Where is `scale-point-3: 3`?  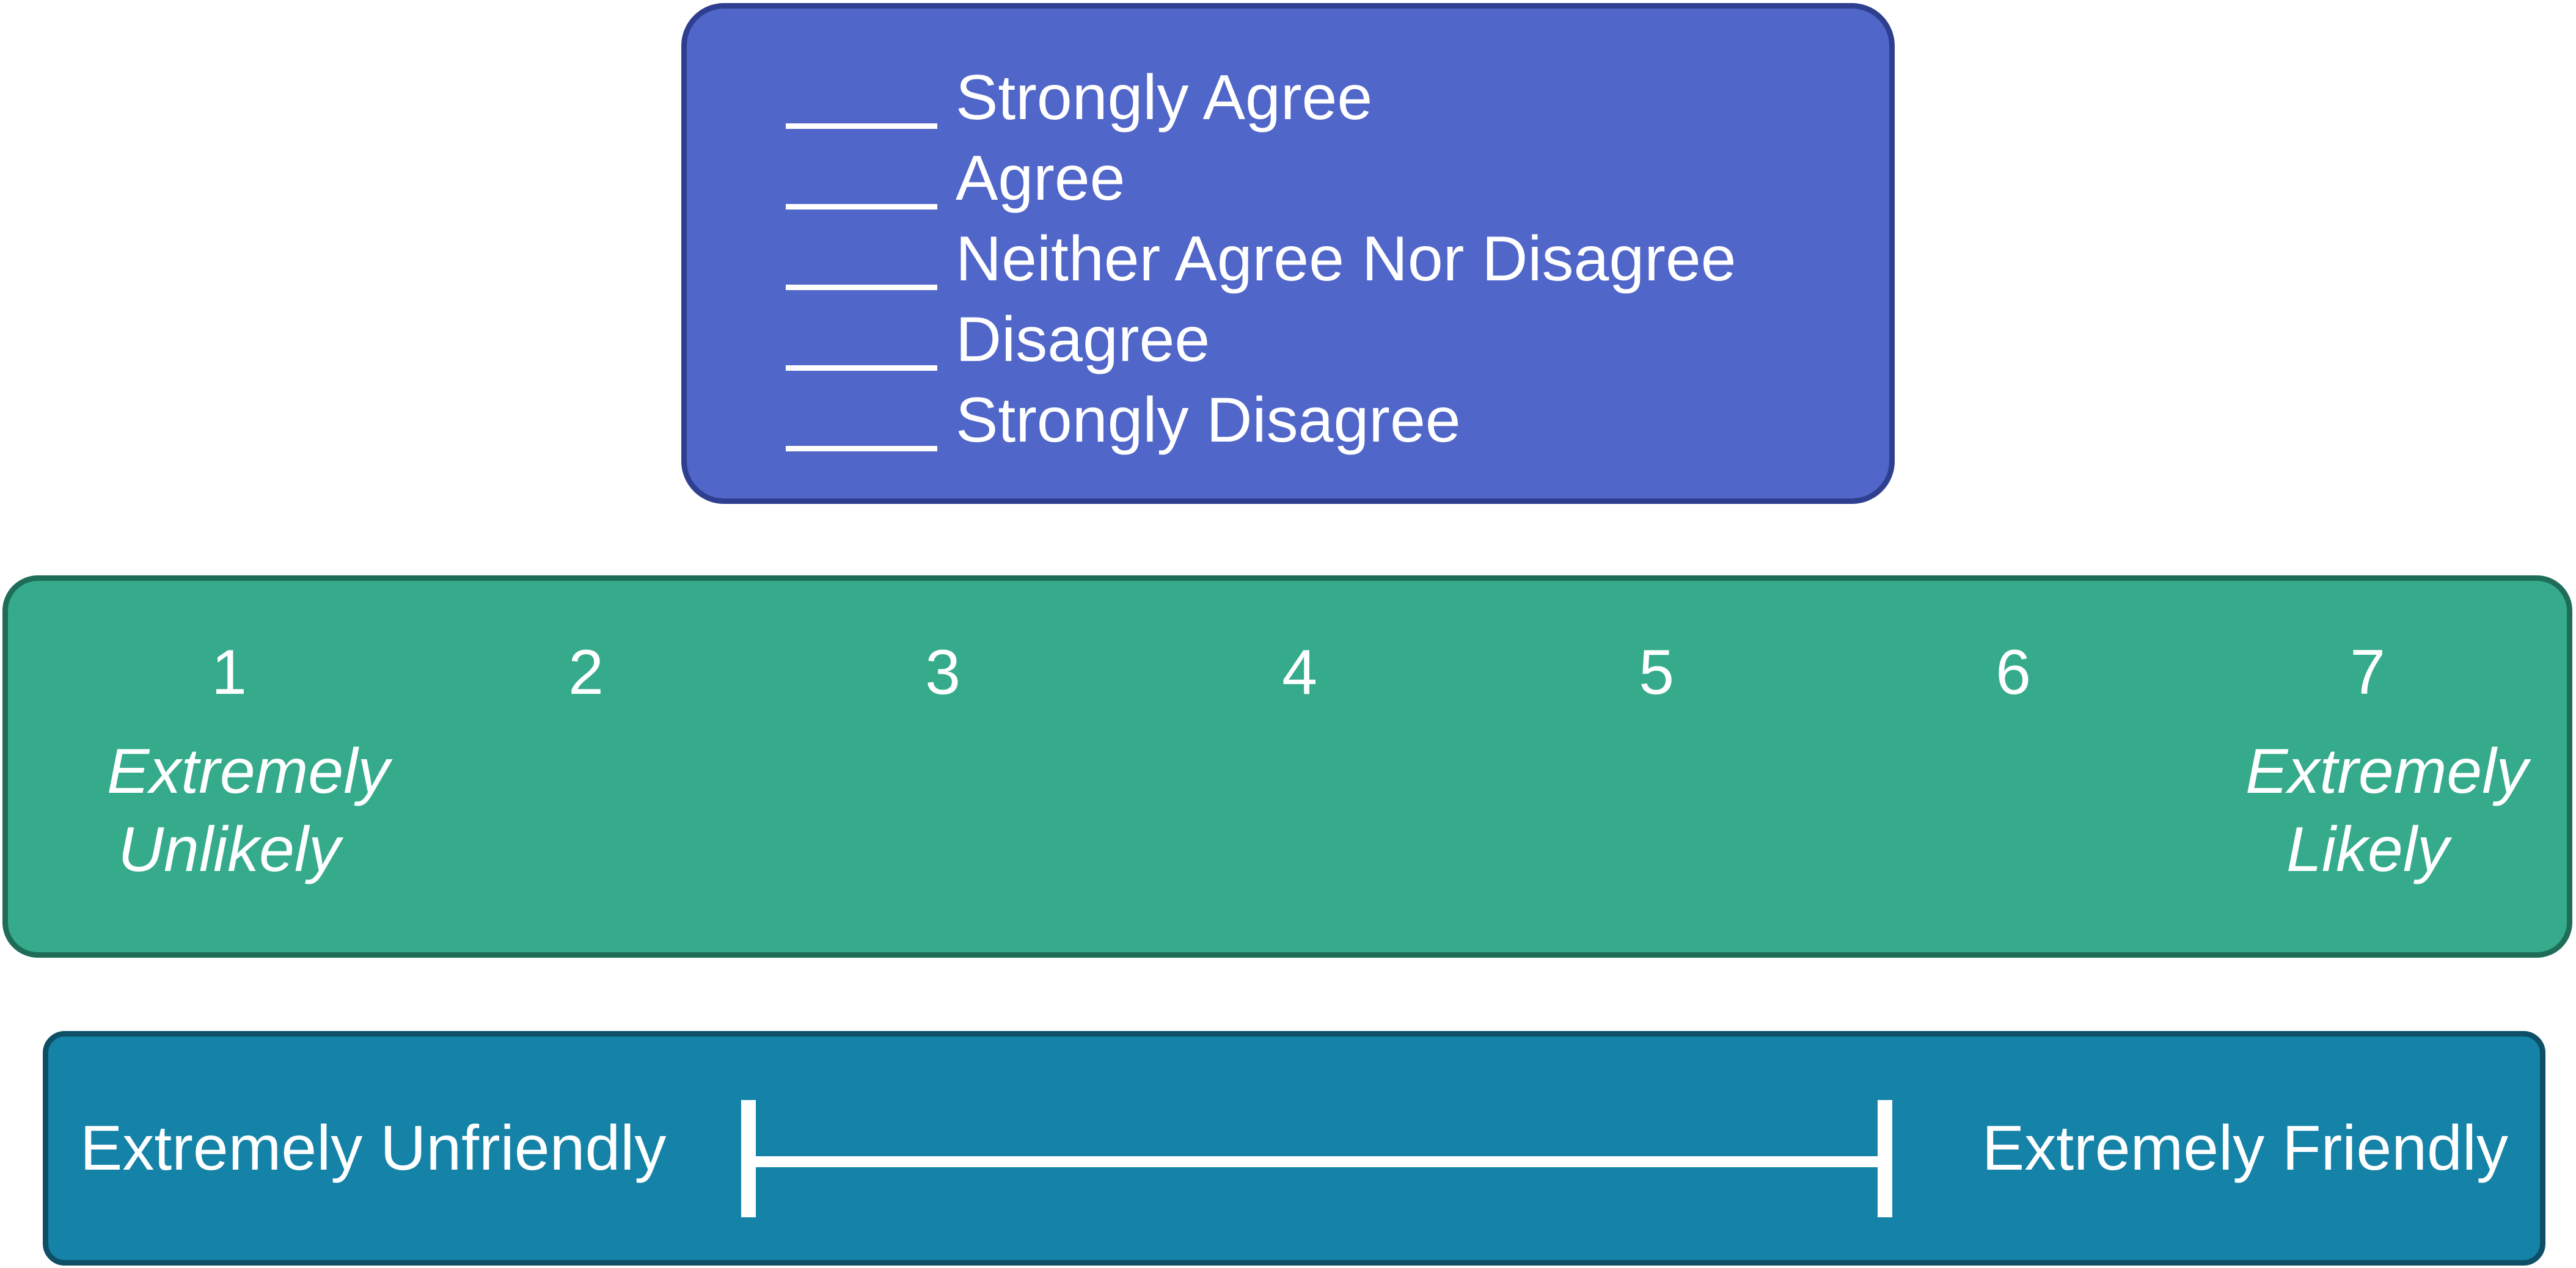
scale-point-3: 3 is located at coordinates (943, 672).